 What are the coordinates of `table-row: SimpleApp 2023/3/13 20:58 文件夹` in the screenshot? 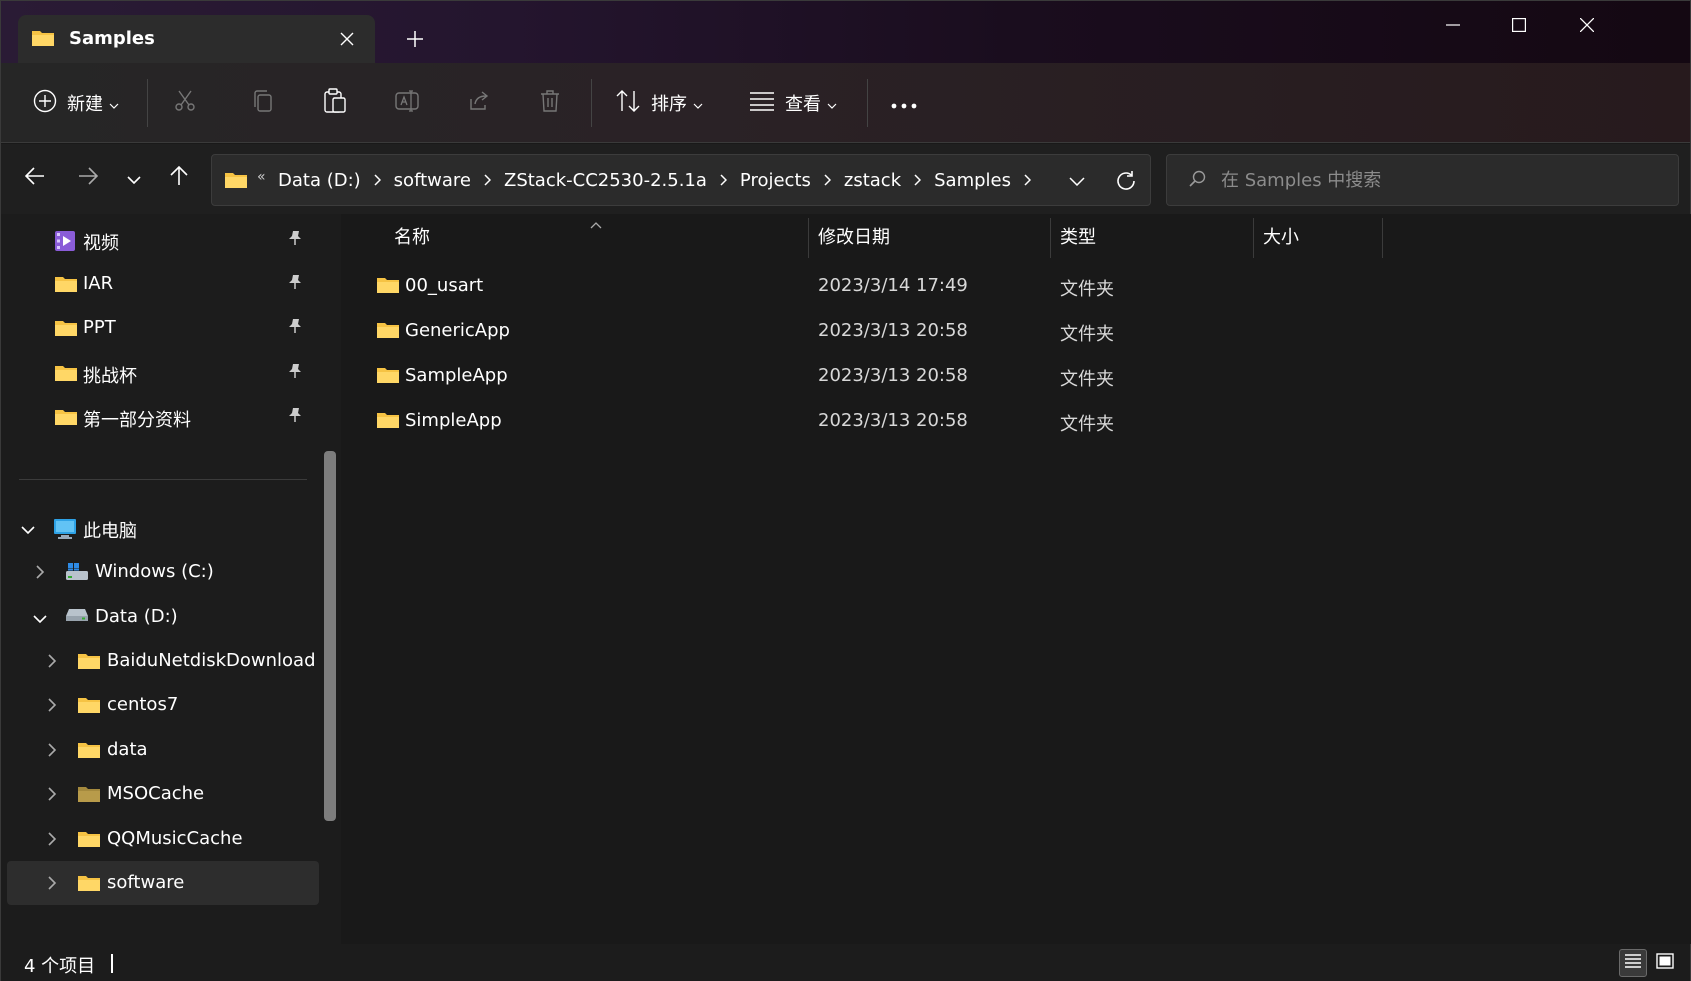 It's located at (1009, 421).